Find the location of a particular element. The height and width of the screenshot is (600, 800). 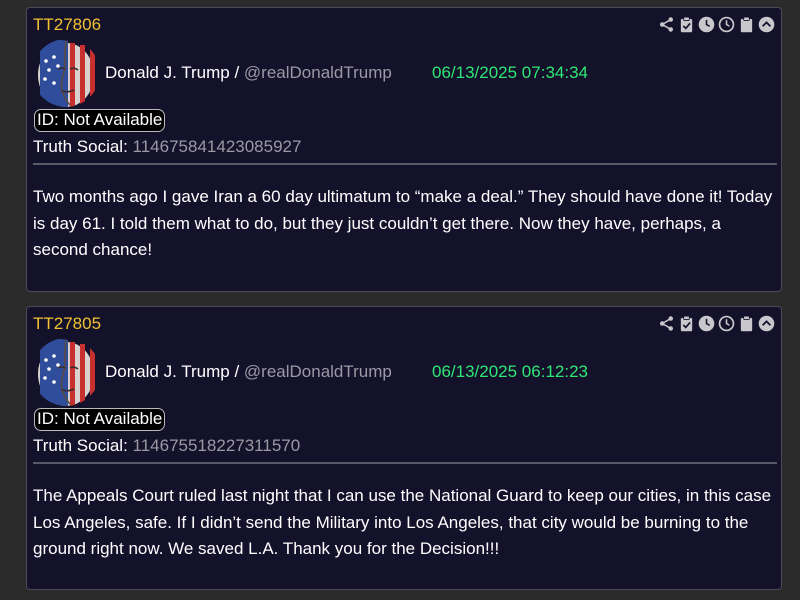

truth-social-line: Truth Social: 114675841423085927 is located at coordinates (167, 147).